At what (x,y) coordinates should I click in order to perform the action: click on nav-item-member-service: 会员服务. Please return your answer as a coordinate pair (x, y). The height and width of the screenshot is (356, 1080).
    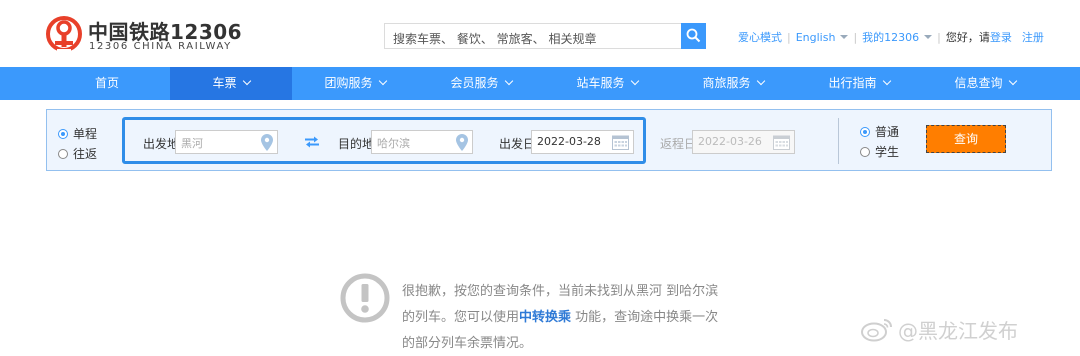
    Looking at the image, I should click on (481, 83).